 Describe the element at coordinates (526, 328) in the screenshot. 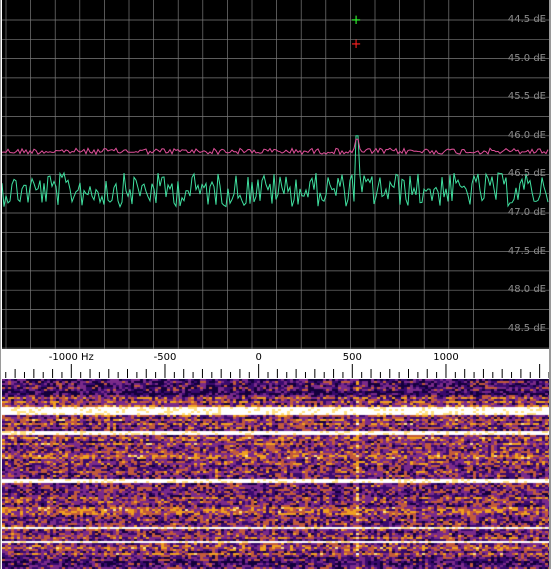

I see `db-axis-label: 48.5 dE` at that location.